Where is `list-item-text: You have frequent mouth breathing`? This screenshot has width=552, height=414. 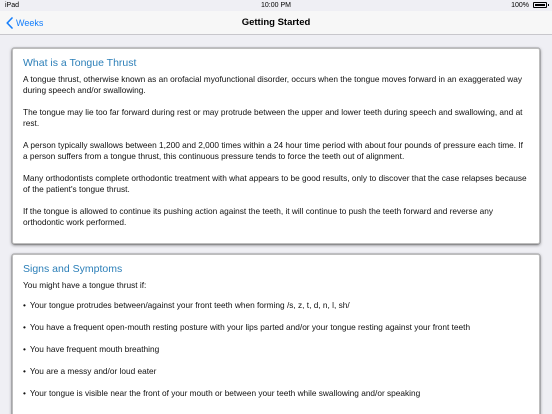
list-item-text: You have frequent mouth breathing is located at coordinates (94, 349).